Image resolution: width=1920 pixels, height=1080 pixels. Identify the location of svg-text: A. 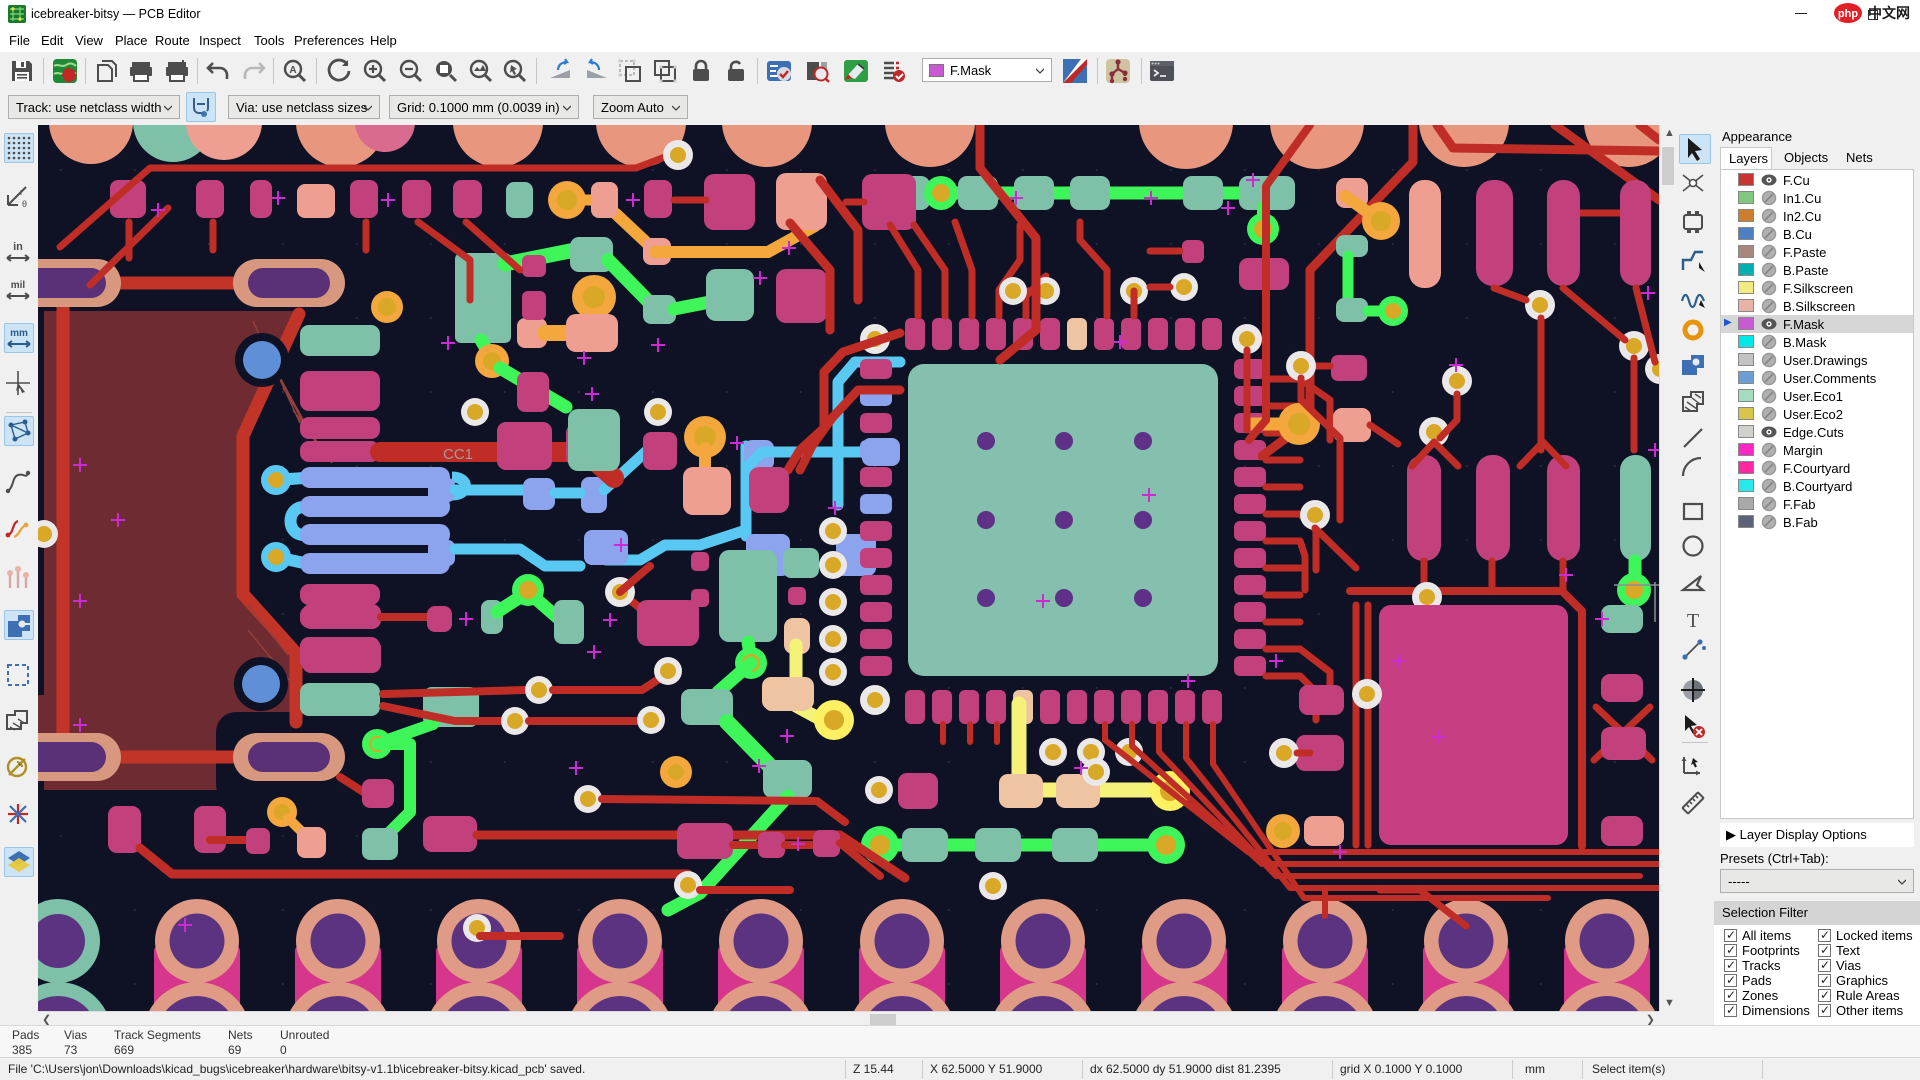
(292, 70).